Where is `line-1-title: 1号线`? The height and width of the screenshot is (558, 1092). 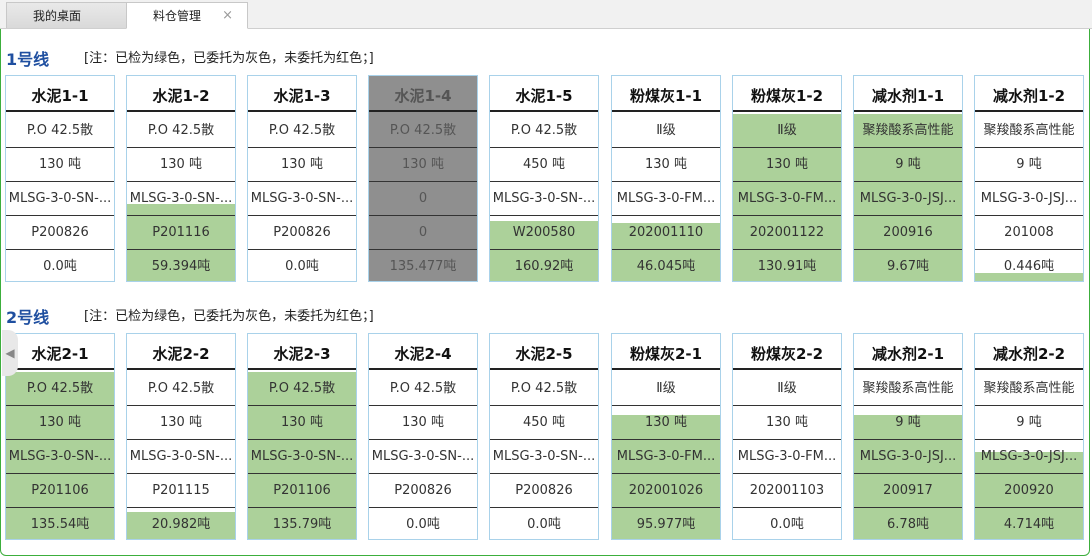 line-1-title: 1号线 is located at coordinates (28, 59).